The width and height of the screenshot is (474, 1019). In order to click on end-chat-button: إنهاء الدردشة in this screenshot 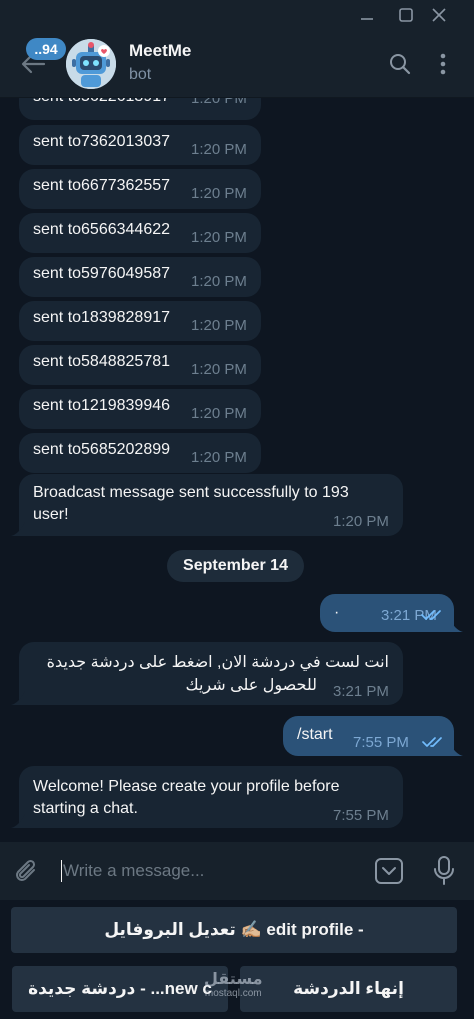, I will do `click(348, 989)`.